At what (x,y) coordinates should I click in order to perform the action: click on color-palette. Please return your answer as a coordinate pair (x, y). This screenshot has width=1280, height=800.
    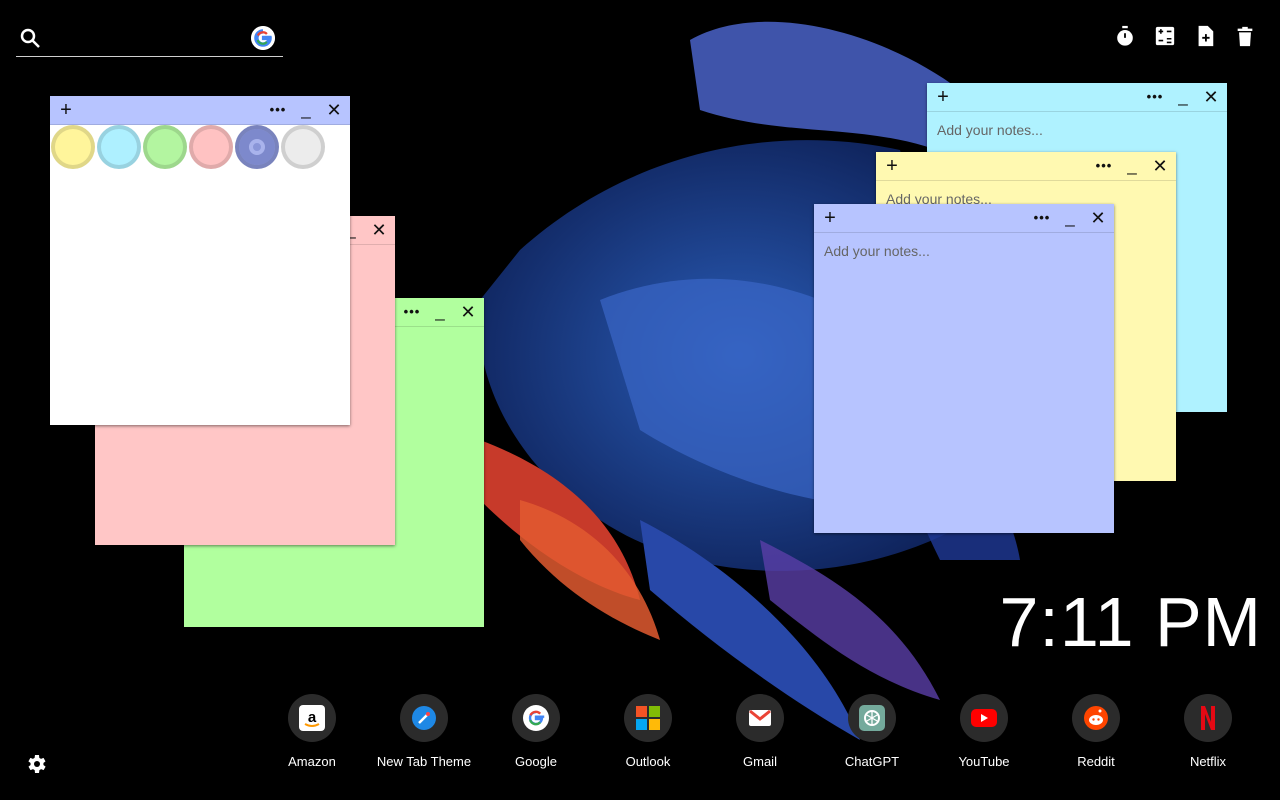
    Looking at the image, I should click on (188, 147).